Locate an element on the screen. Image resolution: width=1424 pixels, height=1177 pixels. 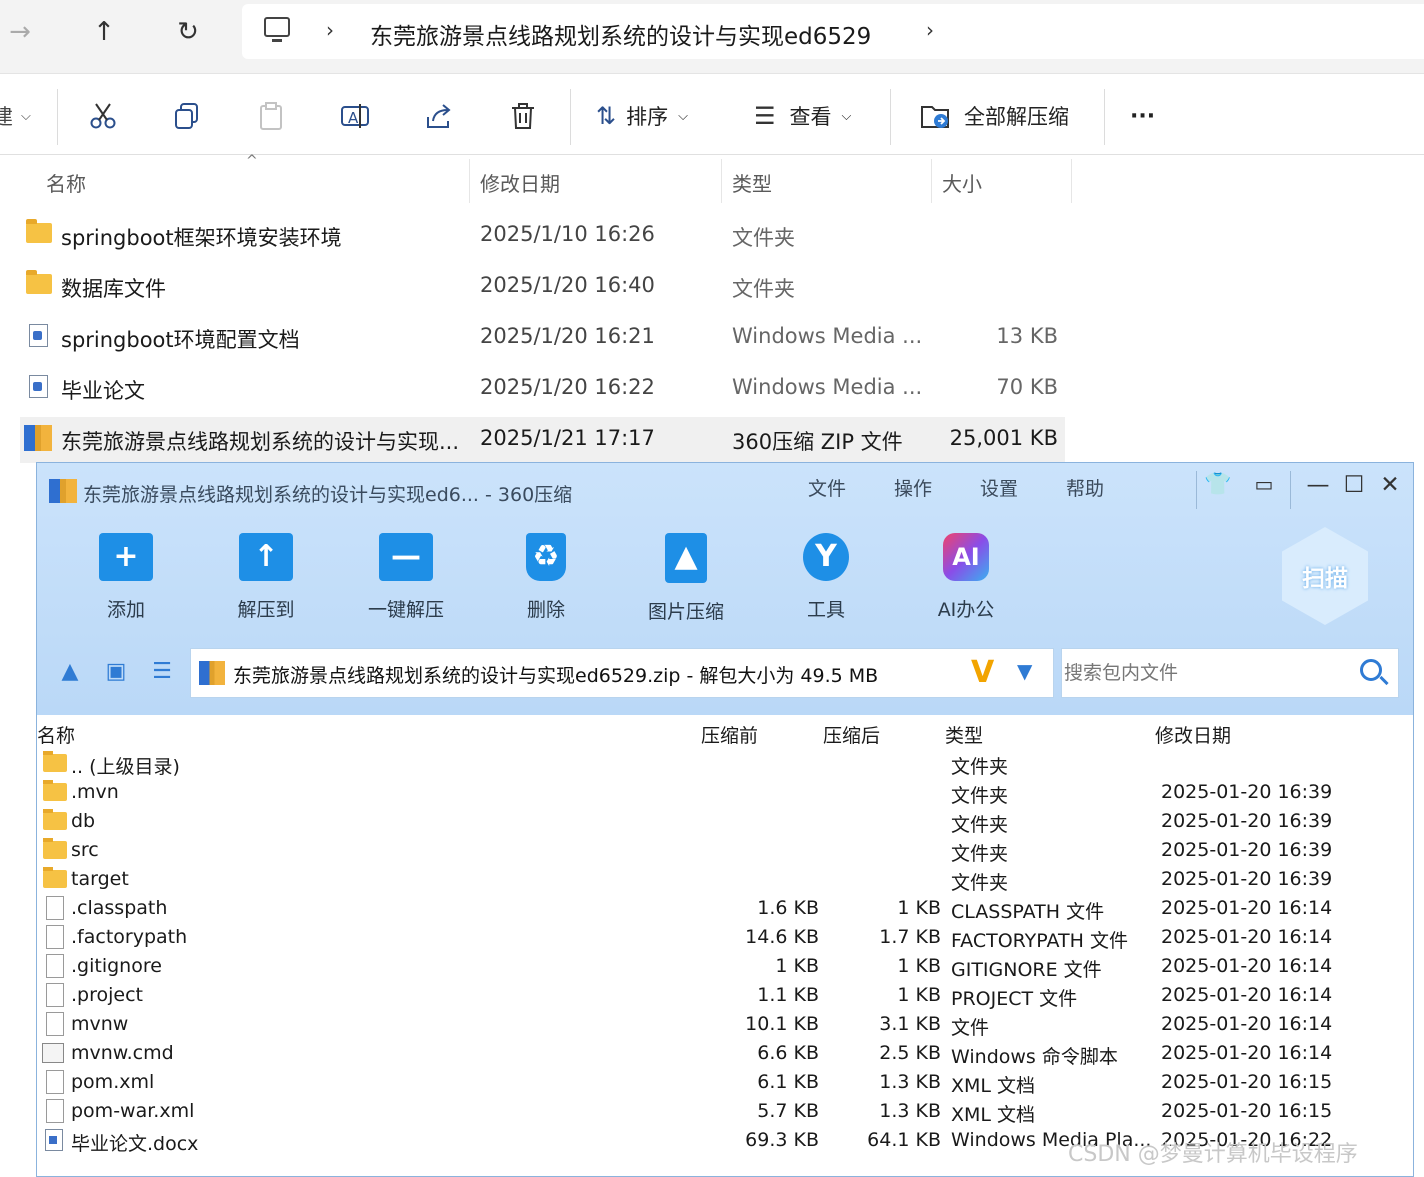
one-click-extract-icon: — is located at coordinates (406, 557).